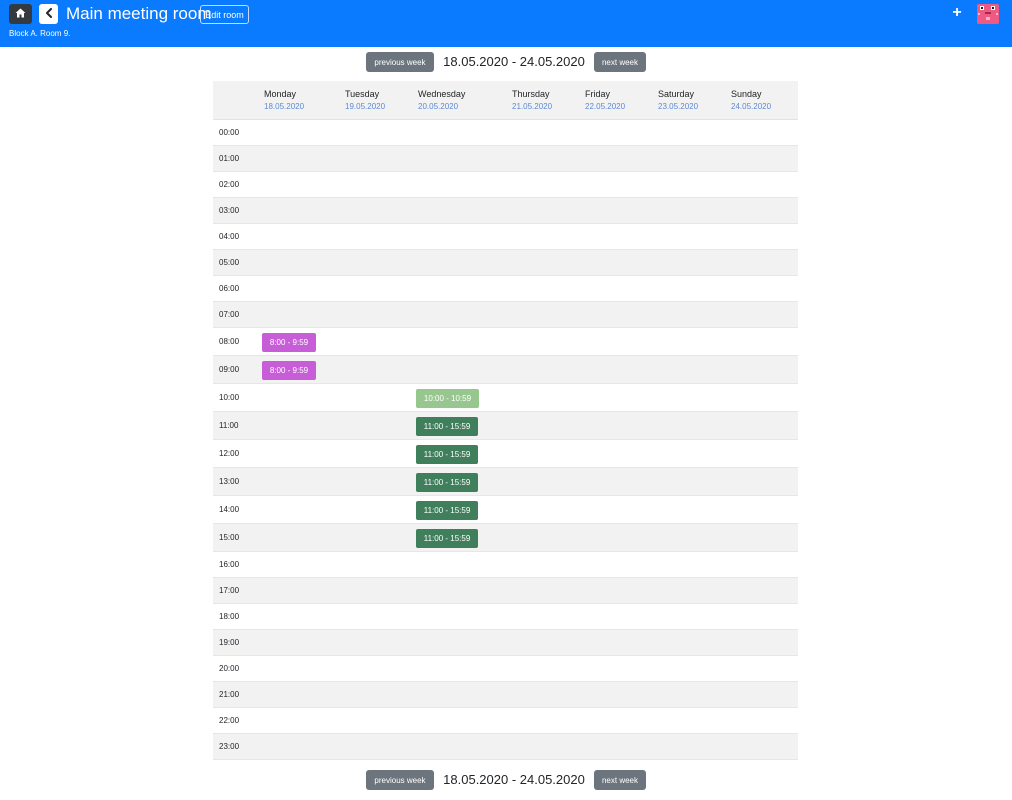  I want to click on chevron-left-icon, so click(49, 14).